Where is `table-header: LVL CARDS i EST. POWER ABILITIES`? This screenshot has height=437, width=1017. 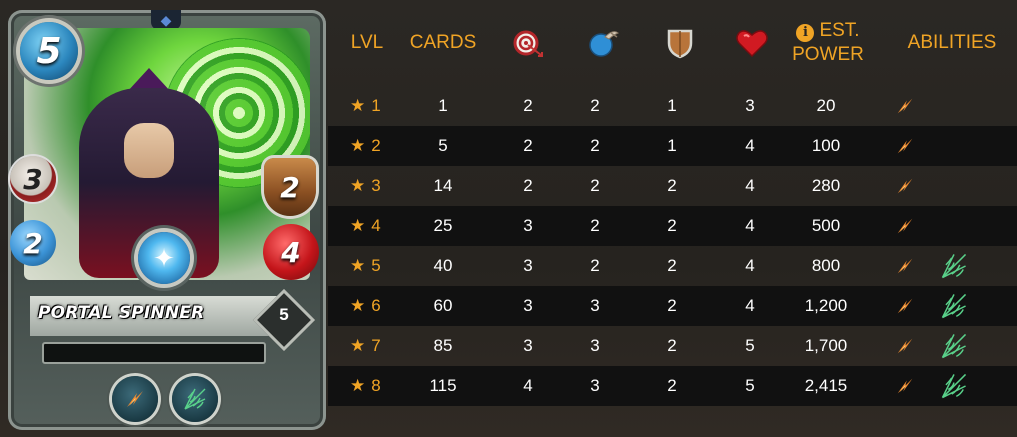
table-header: LVL CARDS i EST. POWER ABILITIES is located at coordinates (672, 43).